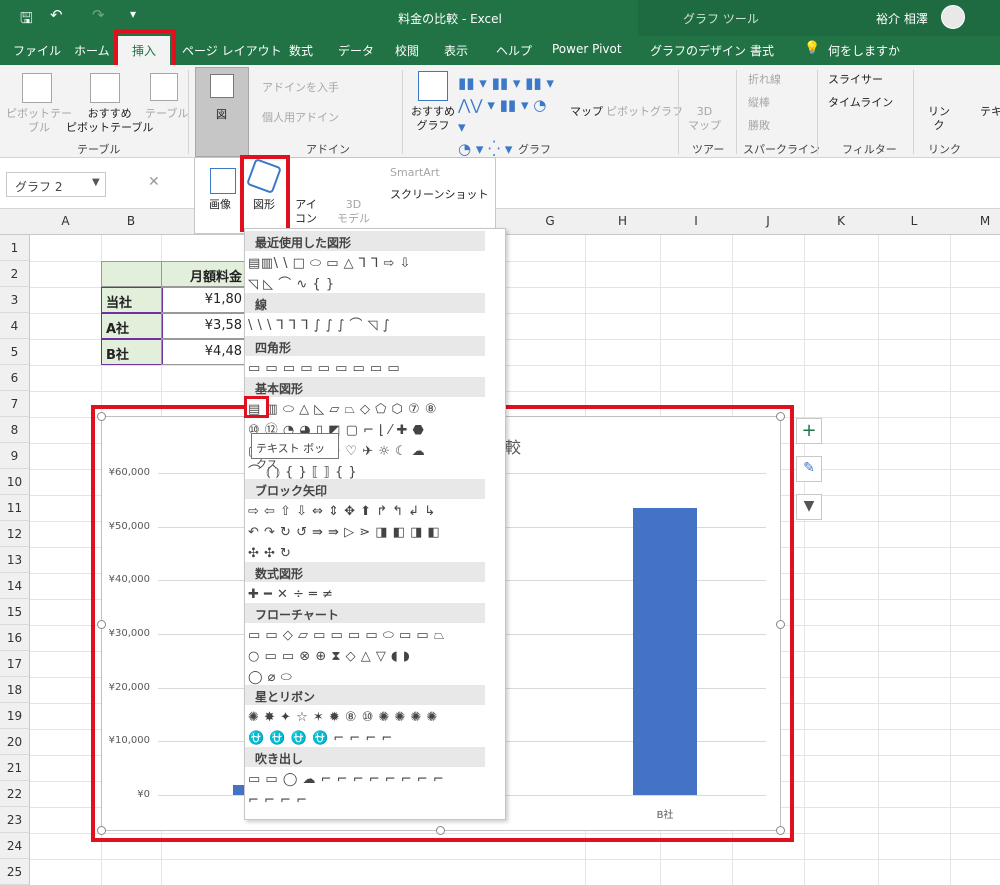  I want to click on tab-data: データ, so click(356, 50).